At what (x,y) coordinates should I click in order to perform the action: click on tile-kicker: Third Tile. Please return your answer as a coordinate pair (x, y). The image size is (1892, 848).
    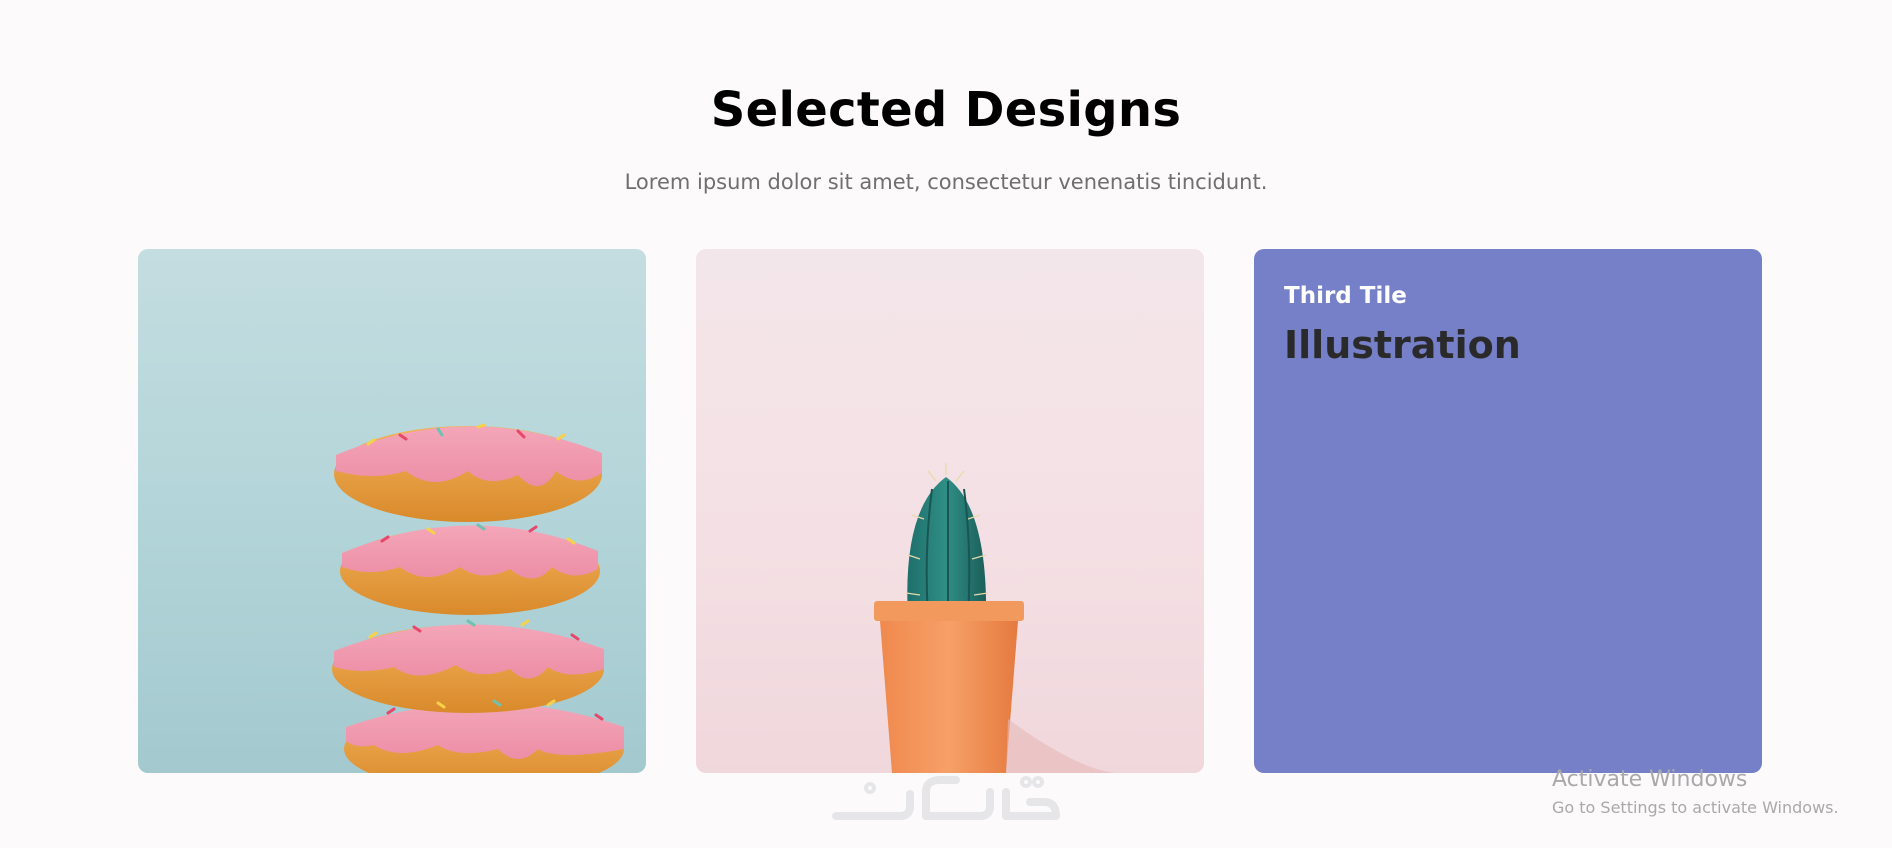
    Looking at the image, I should click on (1345, 296).